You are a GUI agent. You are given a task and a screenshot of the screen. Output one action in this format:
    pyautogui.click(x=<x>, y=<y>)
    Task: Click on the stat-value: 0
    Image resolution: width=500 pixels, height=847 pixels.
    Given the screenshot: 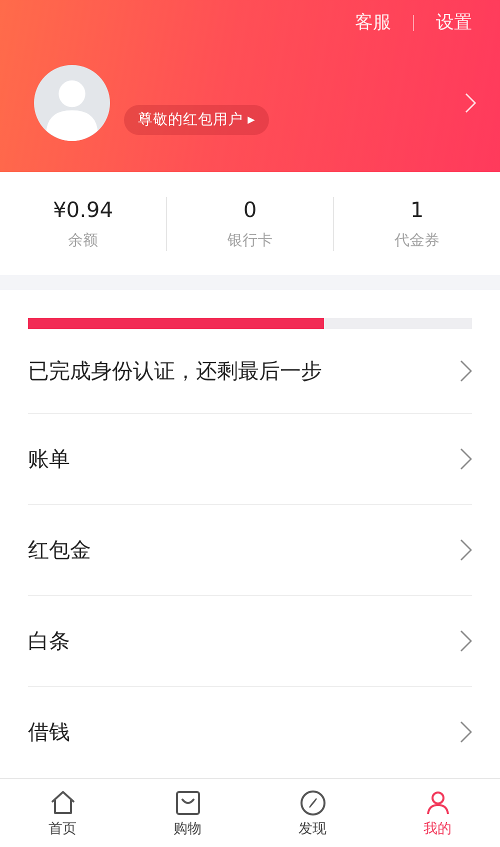 What is the action you would take?
    pyautogui.click(x=250, y=209)
    